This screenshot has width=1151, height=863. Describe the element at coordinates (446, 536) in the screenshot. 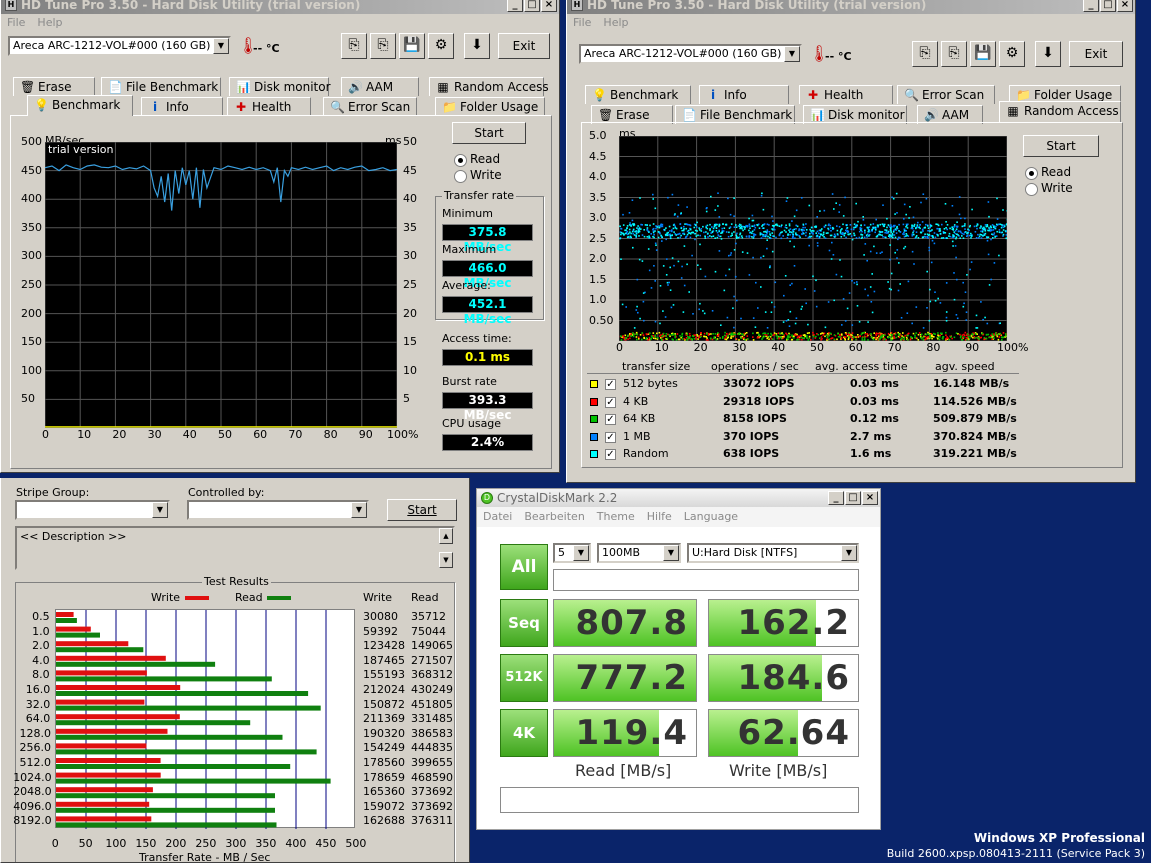

I see `scroll-up-icon: ▲` at that location.